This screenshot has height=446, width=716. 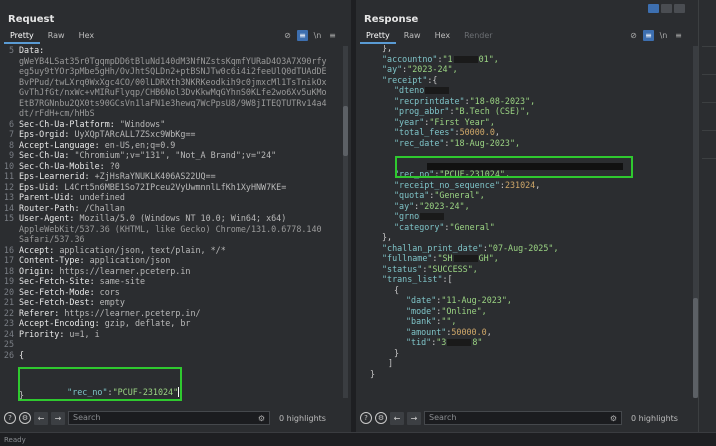 What do you see at coordinates (8, 176) in the screenshot?
I see `line-number: 11` at bounding box center [8, 176].